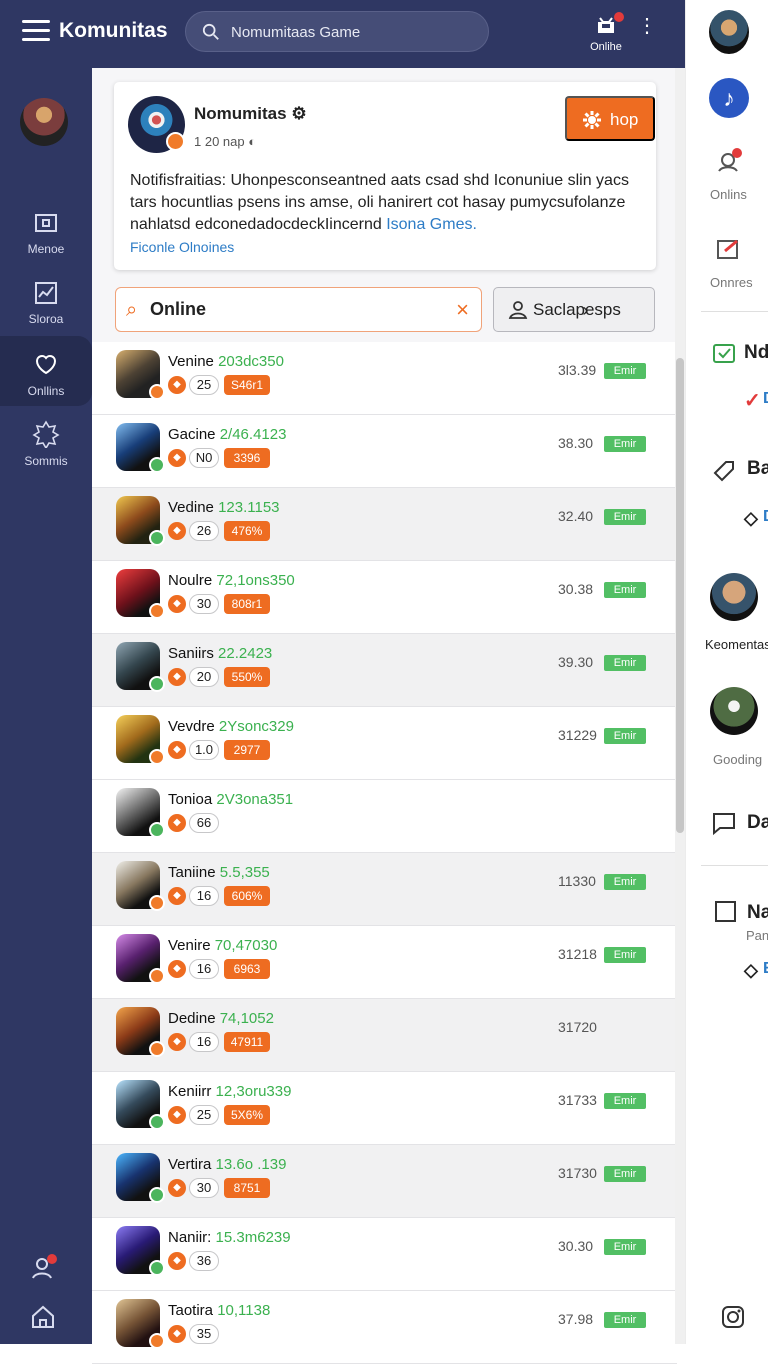 The image size is (768, 1364). Describe the element at coordinates (384, 451) in the screenshot. I see `list-item: Gacine 2/46.4123 ◆ N0 3396 38.30 Emir` at that location.